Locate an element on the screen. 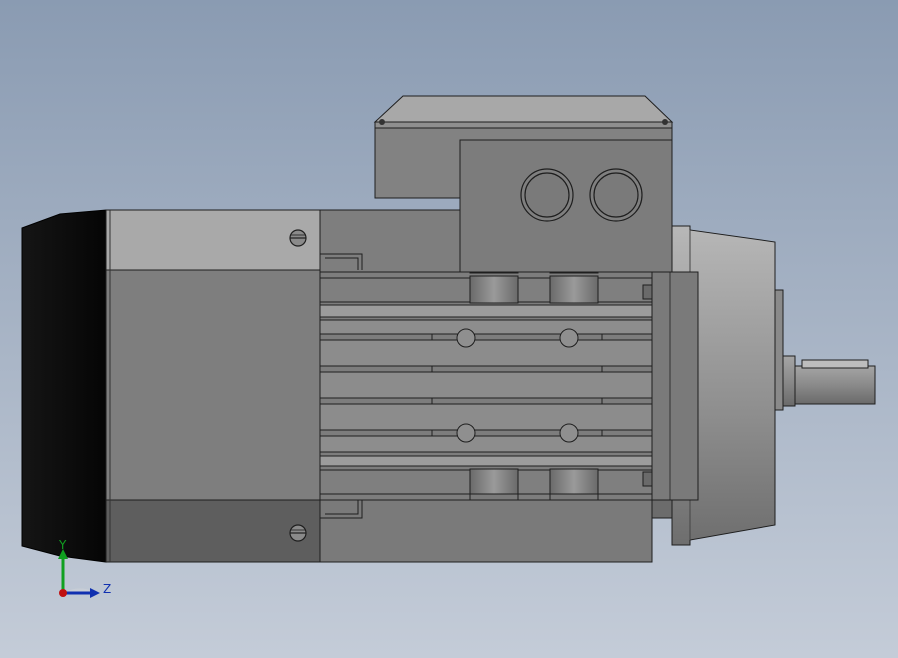 The height and width of the screenshot is (658, 898). z-axis-label: Z is located at coordinates (107, 589).